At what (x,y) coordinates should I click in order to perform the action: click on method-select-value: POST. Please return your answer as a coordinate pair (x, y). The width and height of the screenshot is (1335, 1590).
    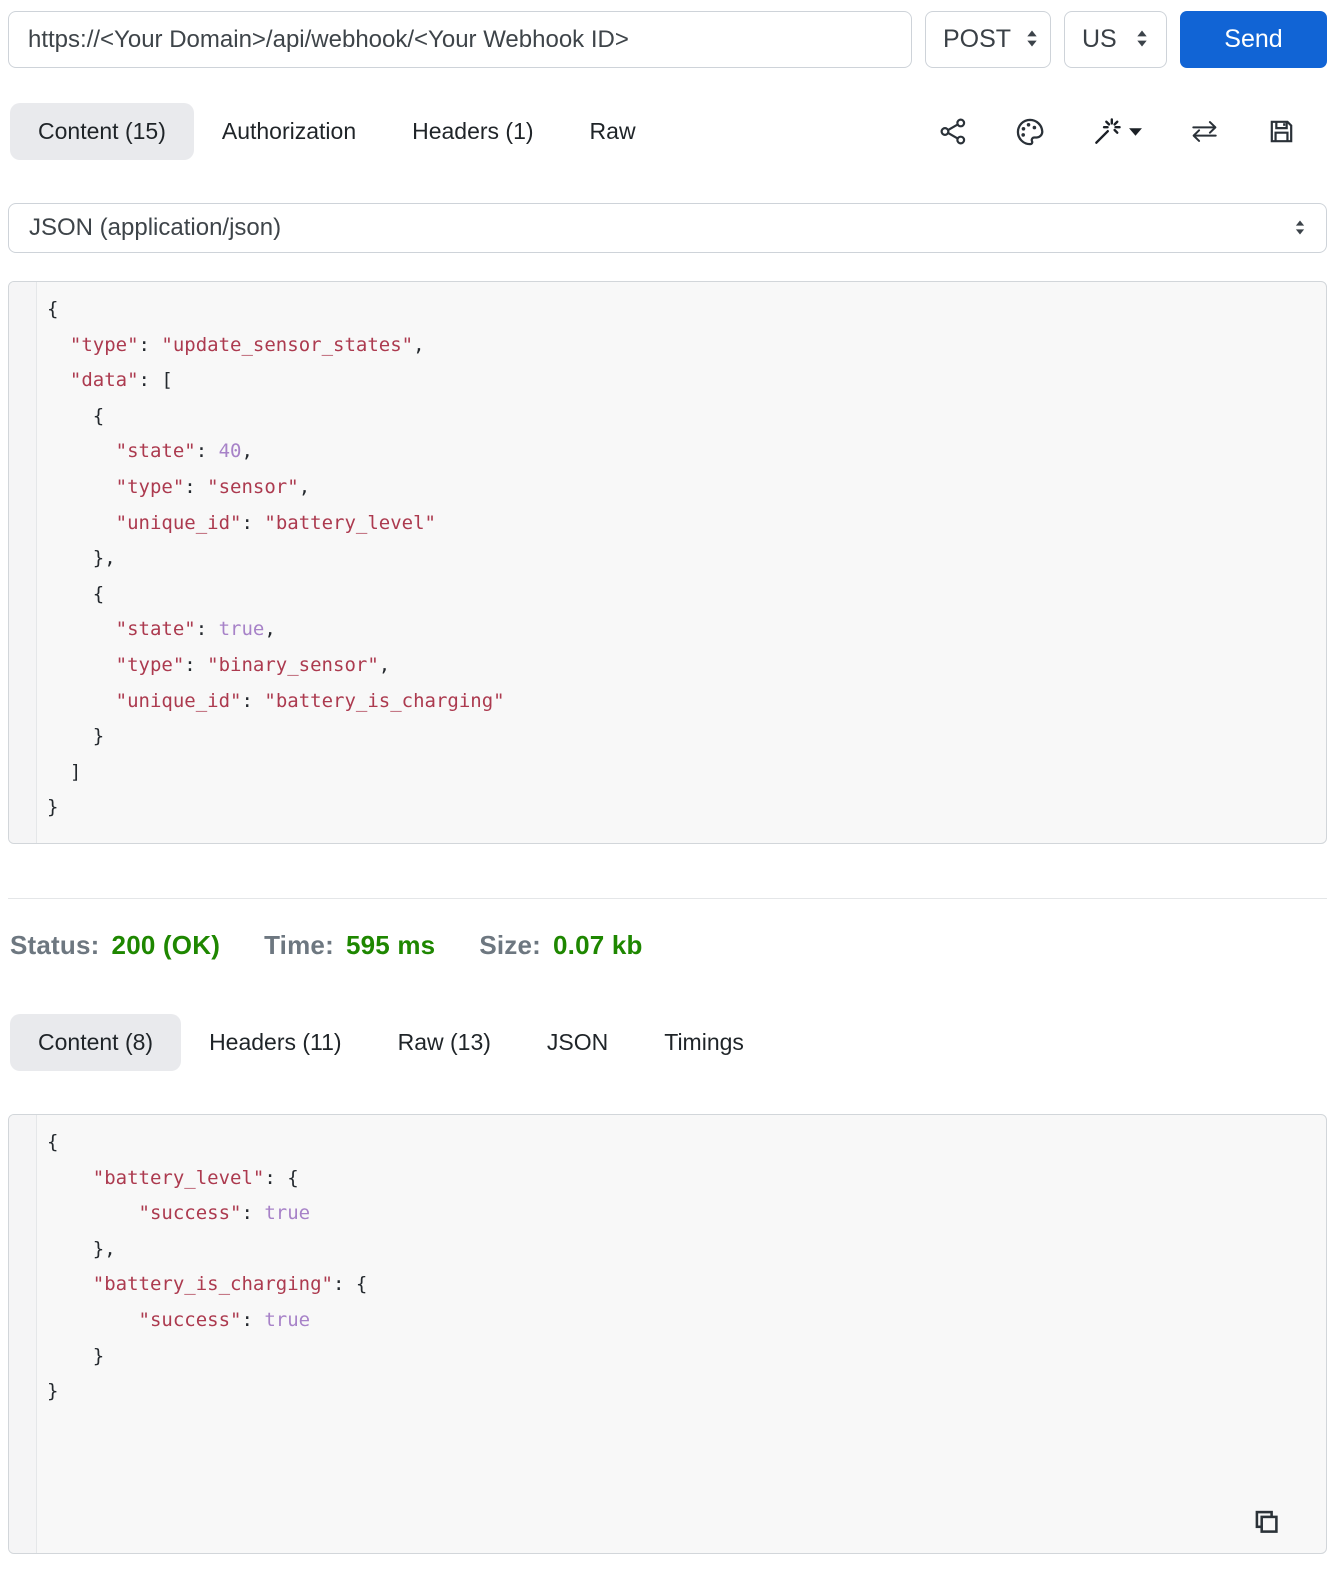
    Looking at the image, I should click on (977, 39).